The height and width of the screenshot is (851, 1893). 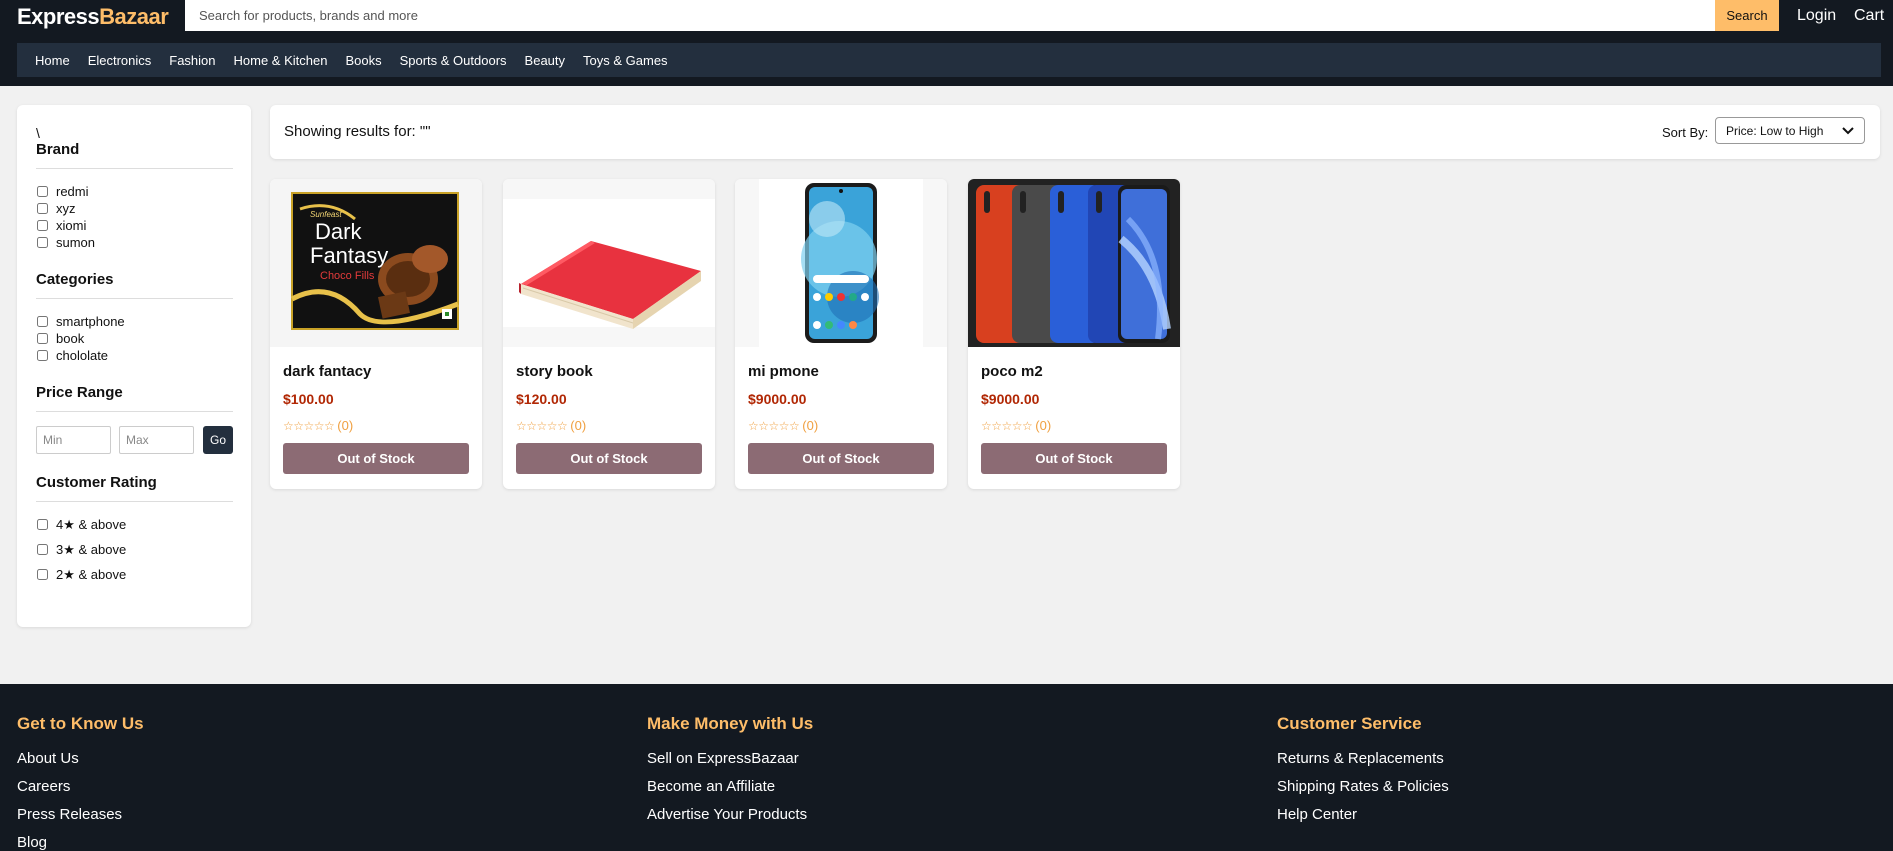 What do you see at coordinates (134, 338) in the screenshot?
I see `category-option: book` at bounding box center [134, 338].